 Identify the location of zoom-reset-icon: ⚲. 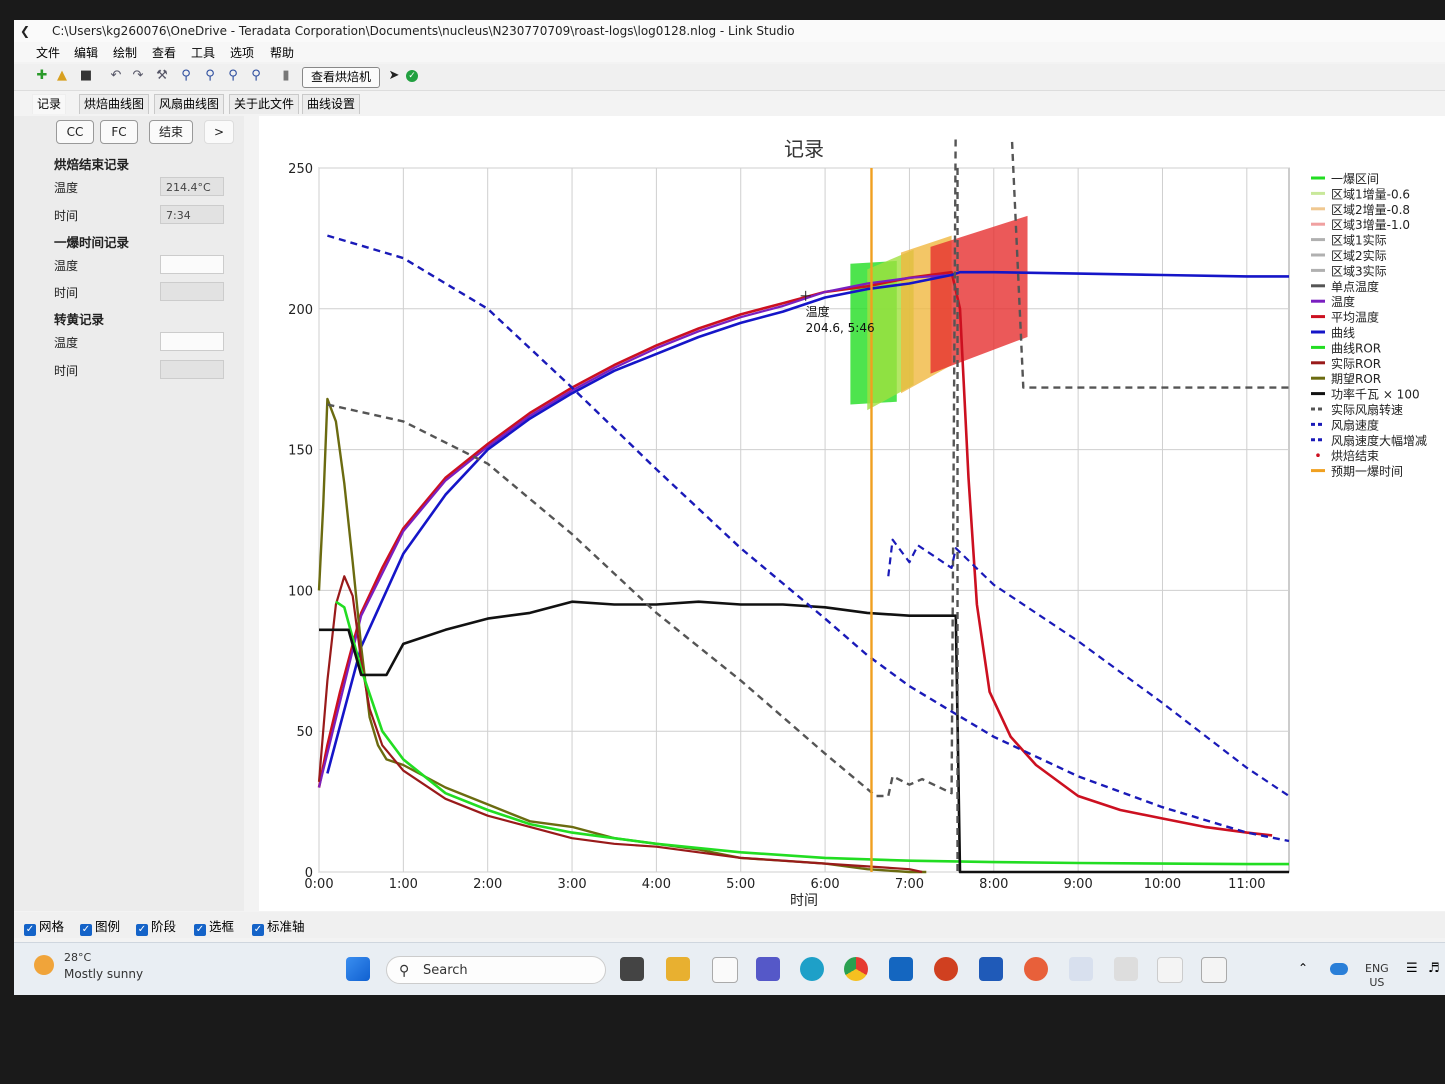
(256, 76).